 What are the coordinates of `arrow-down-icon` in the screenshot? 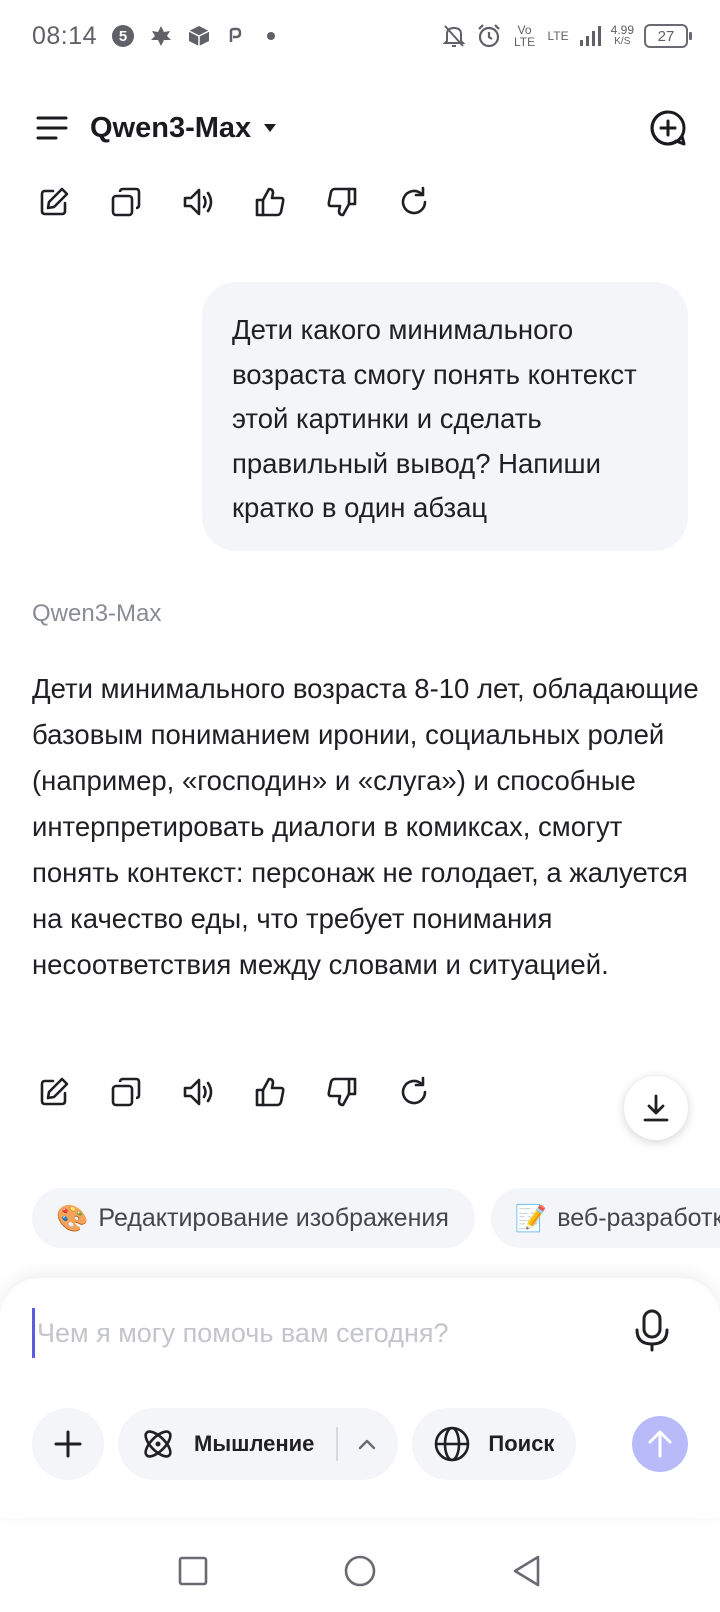 It's located at (656, 1108).